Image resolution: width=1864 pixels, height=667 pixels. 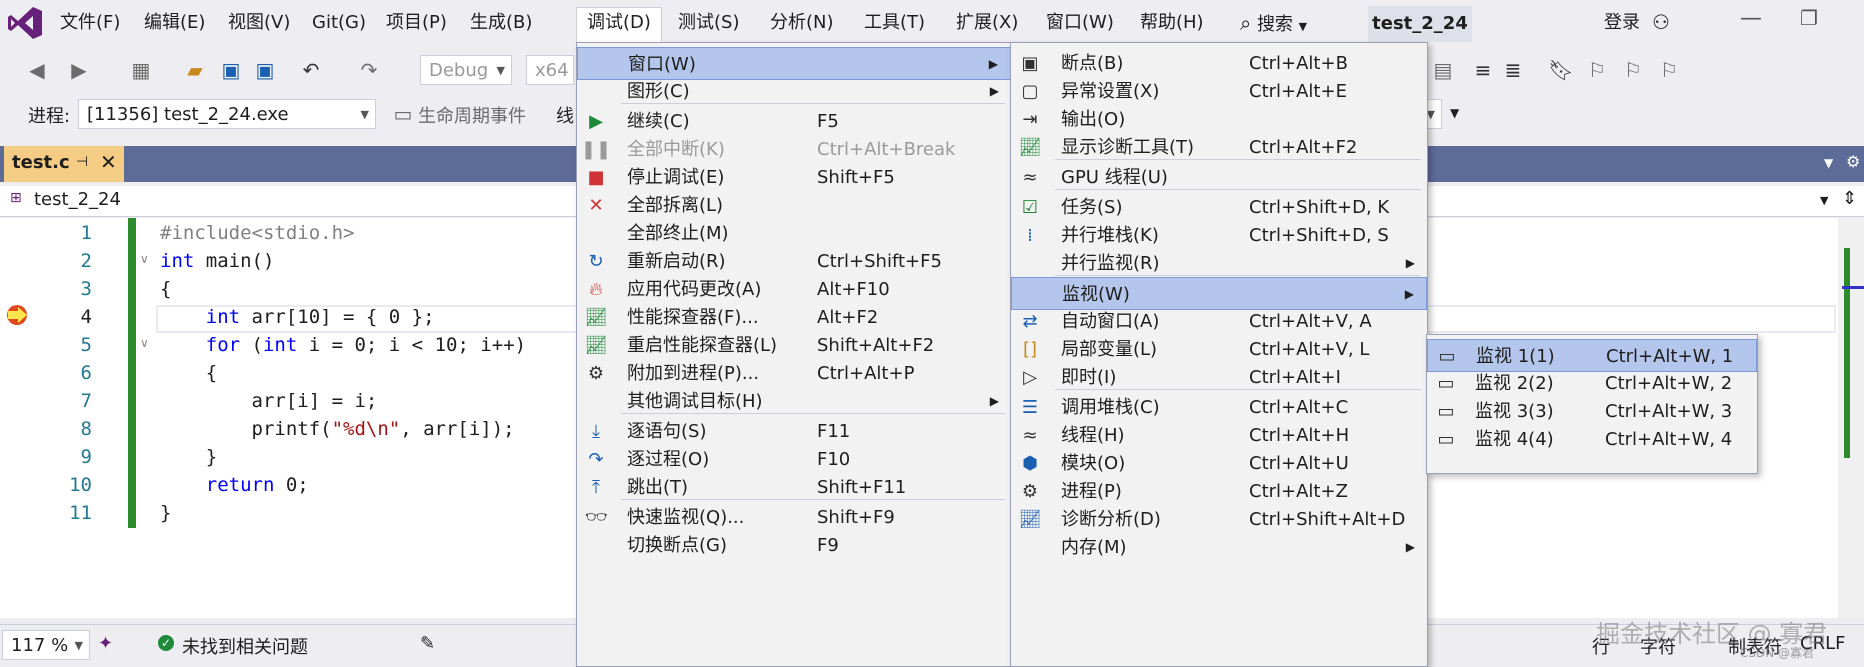 I want to click on minimize-icon: —, so click(x=1751, y=18).